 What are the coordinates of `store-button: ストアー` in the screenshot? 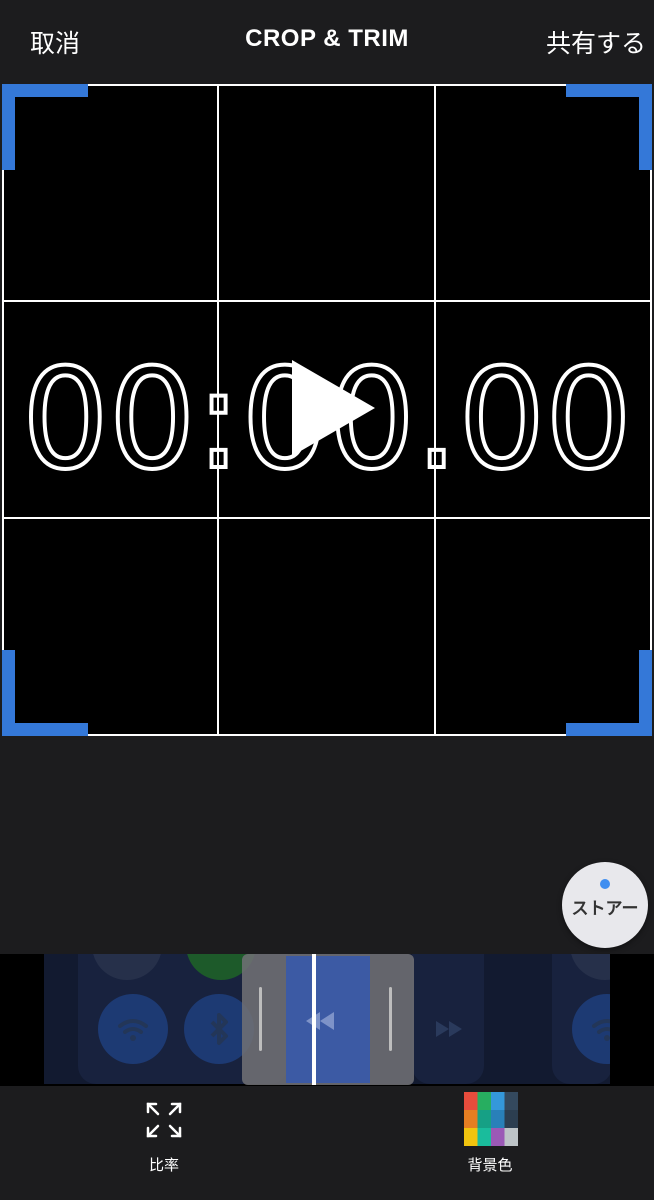 It's located at (605, 905).